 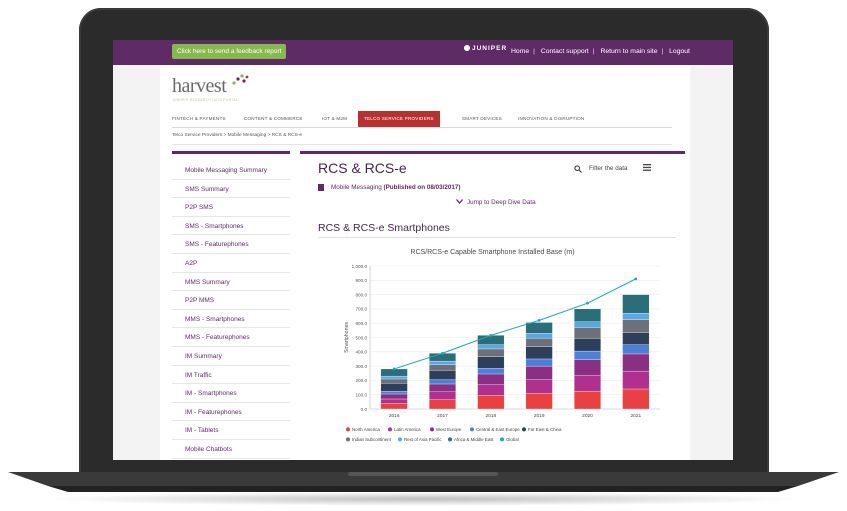 I want to click on home-link: Home, so click(x=520, y=51).